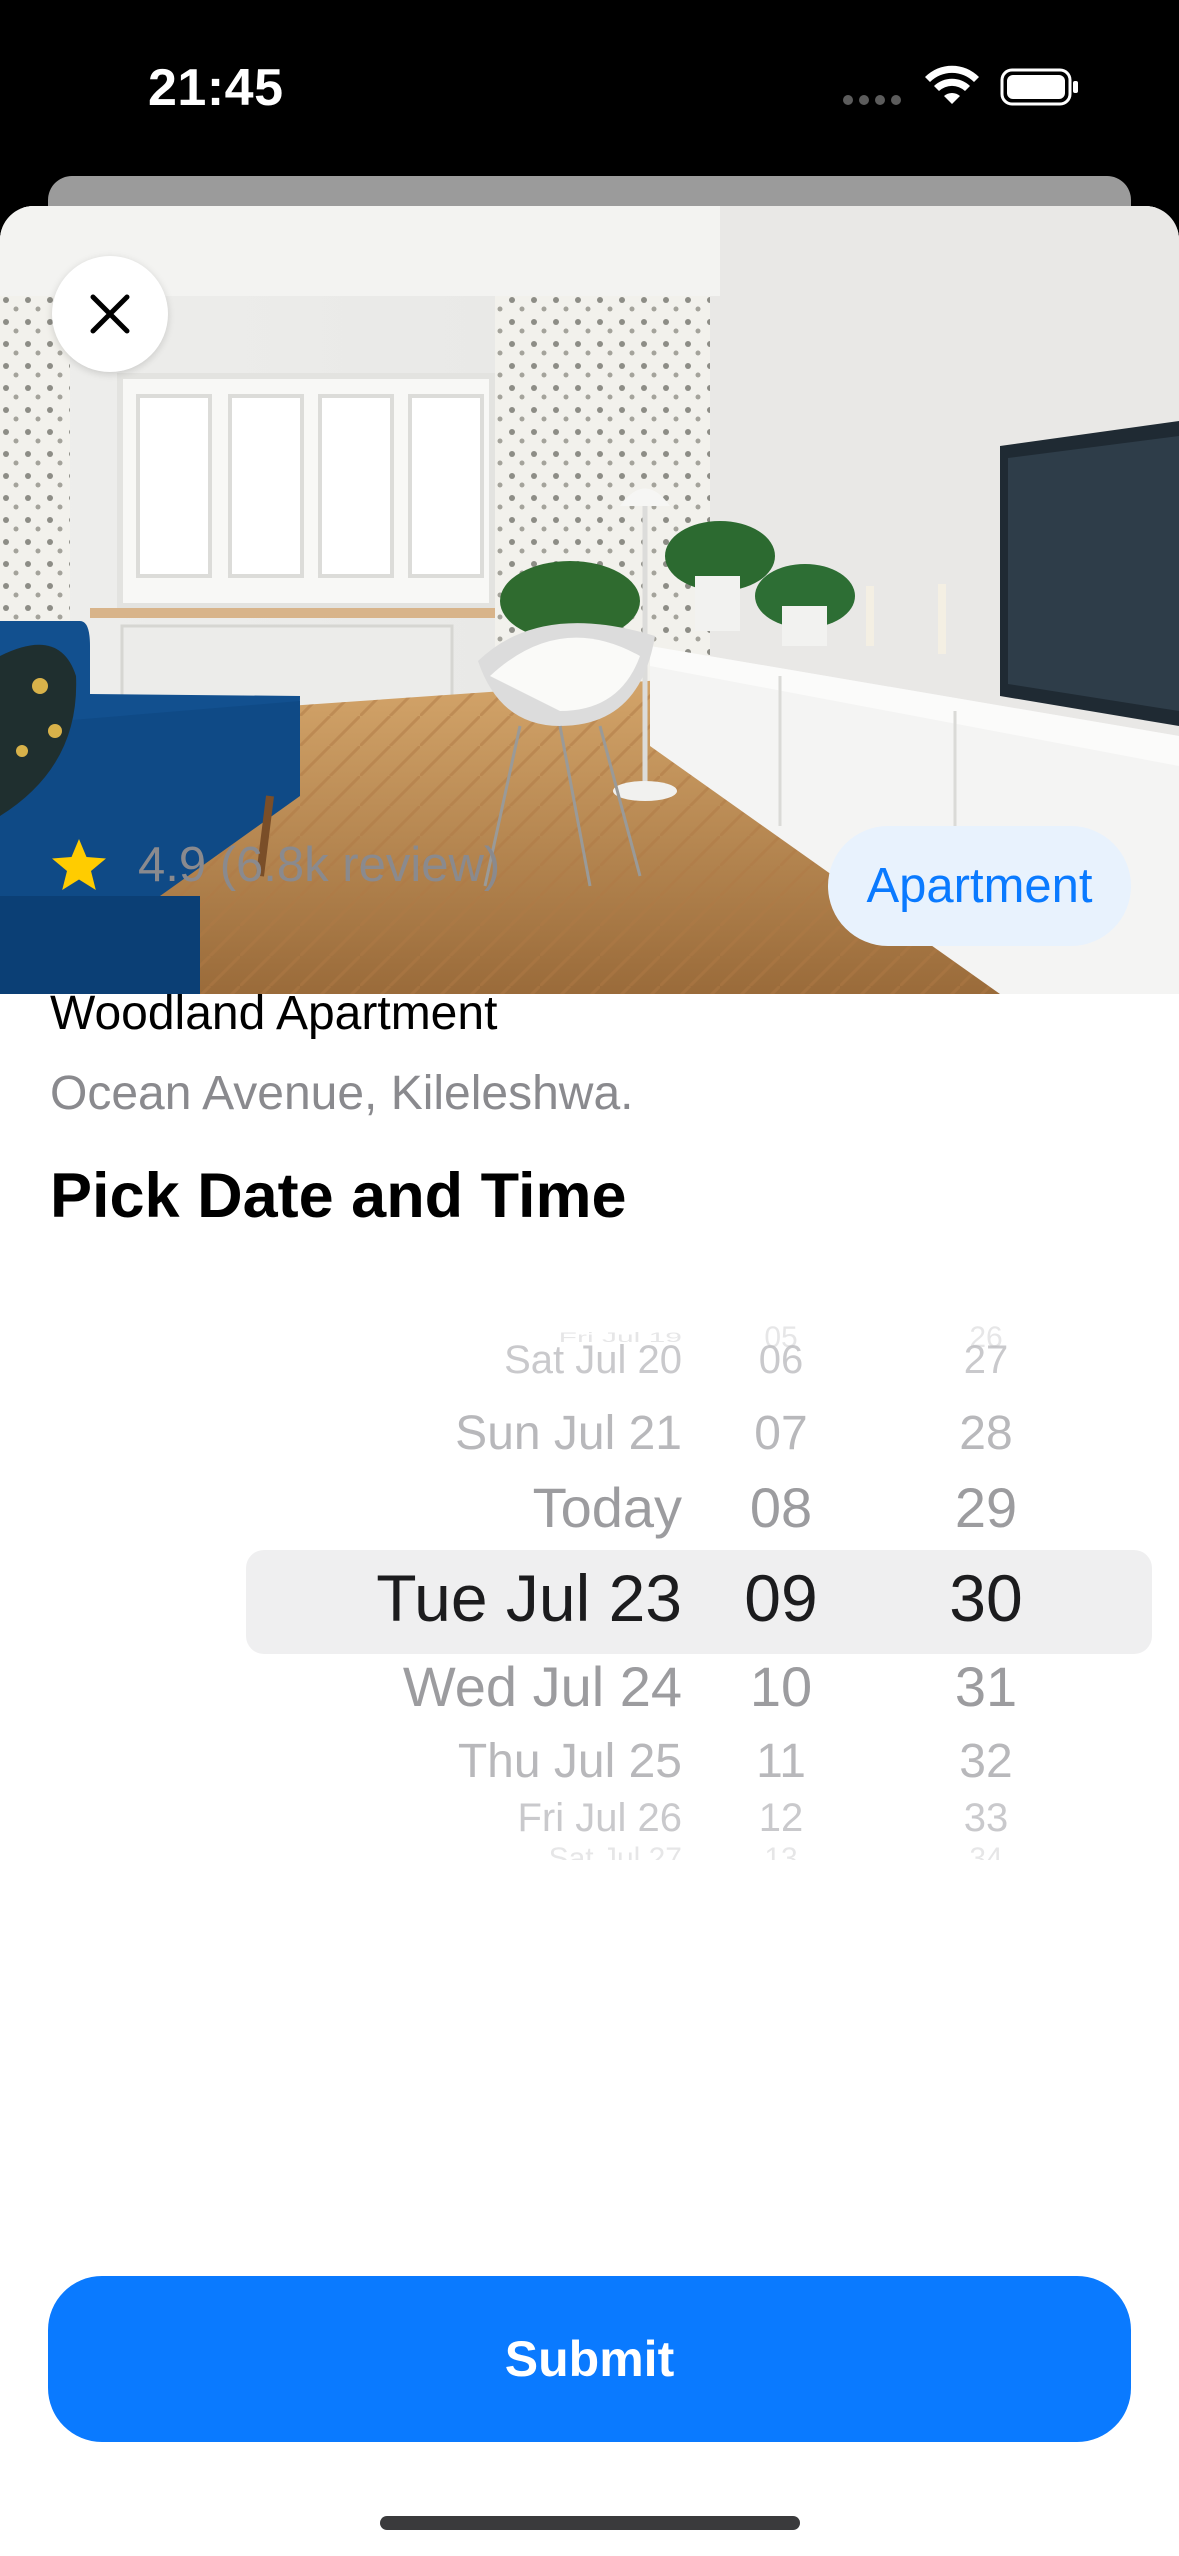 This screenshot has width=1179, height=2556. I want to click on minute-option: 29, so click(986, 1507).